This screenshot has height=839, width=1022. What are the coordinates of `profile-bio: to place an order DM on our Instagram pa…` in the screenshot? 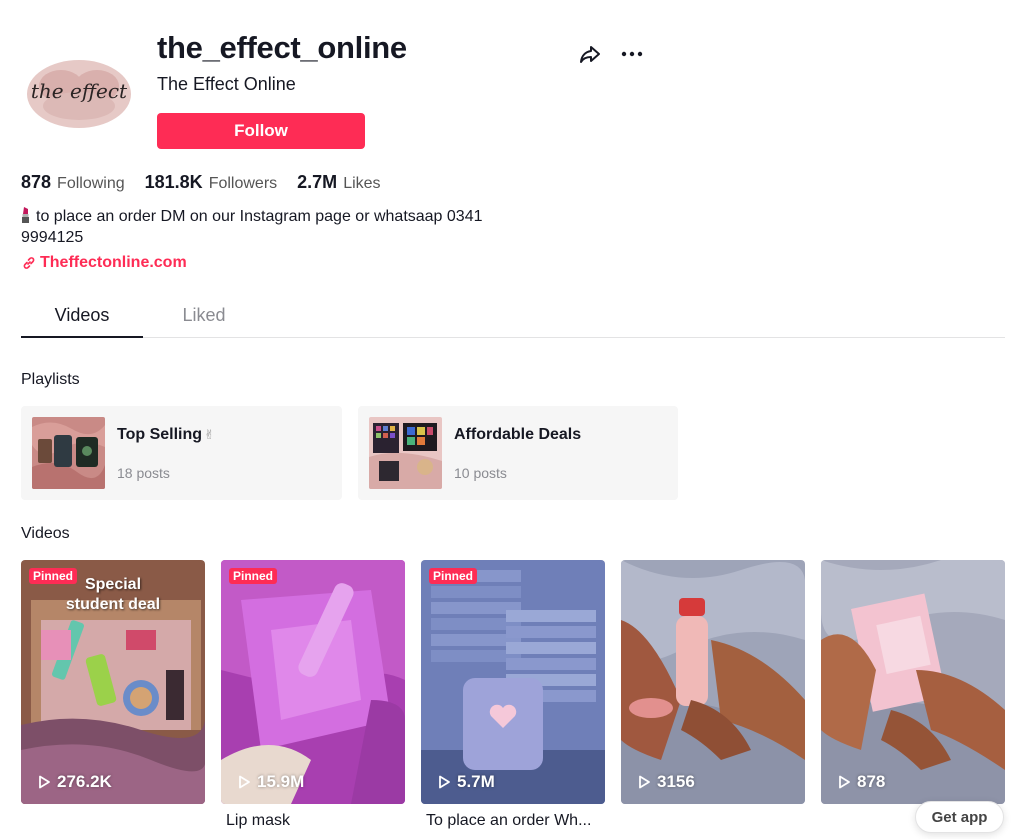 It's located at (271, 227).